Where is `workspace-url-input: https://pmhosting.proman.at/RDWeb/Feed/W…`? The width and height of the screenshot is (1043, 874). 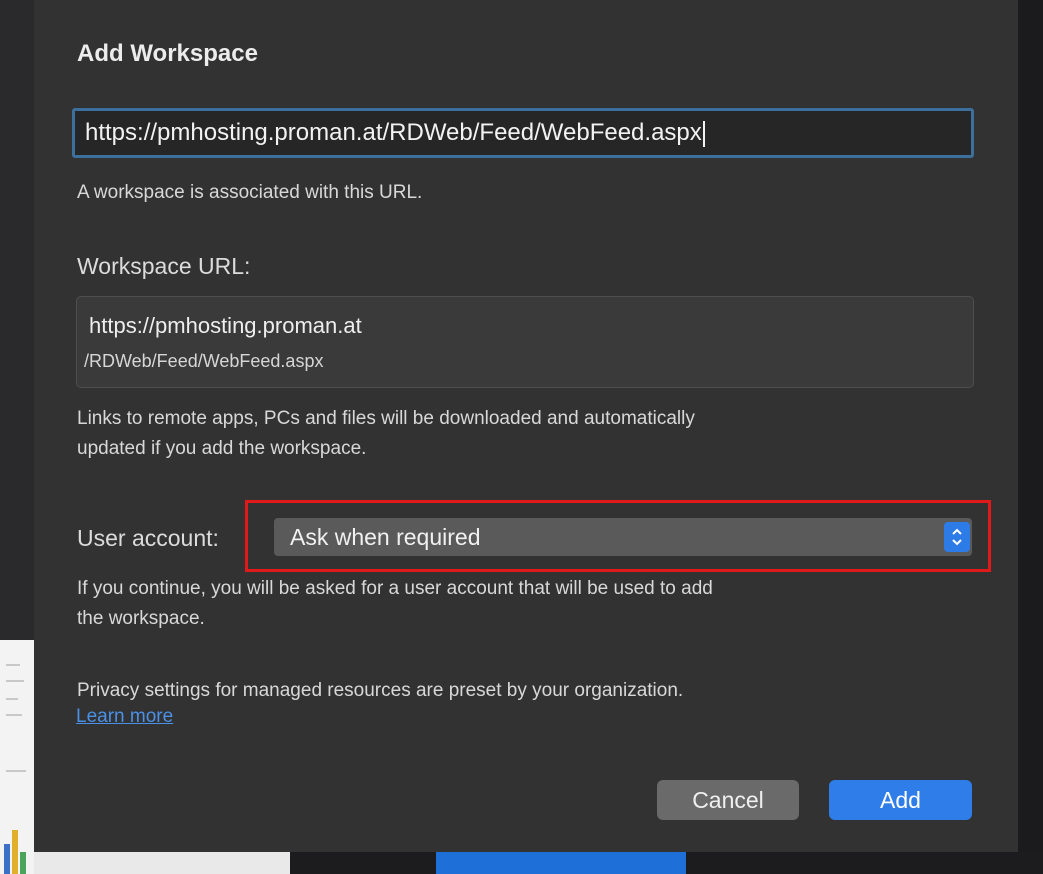
workspace-url-input: https://pmhosting.proman.at/RDWeb/Feed/W… is located at coordinates (523, 133).